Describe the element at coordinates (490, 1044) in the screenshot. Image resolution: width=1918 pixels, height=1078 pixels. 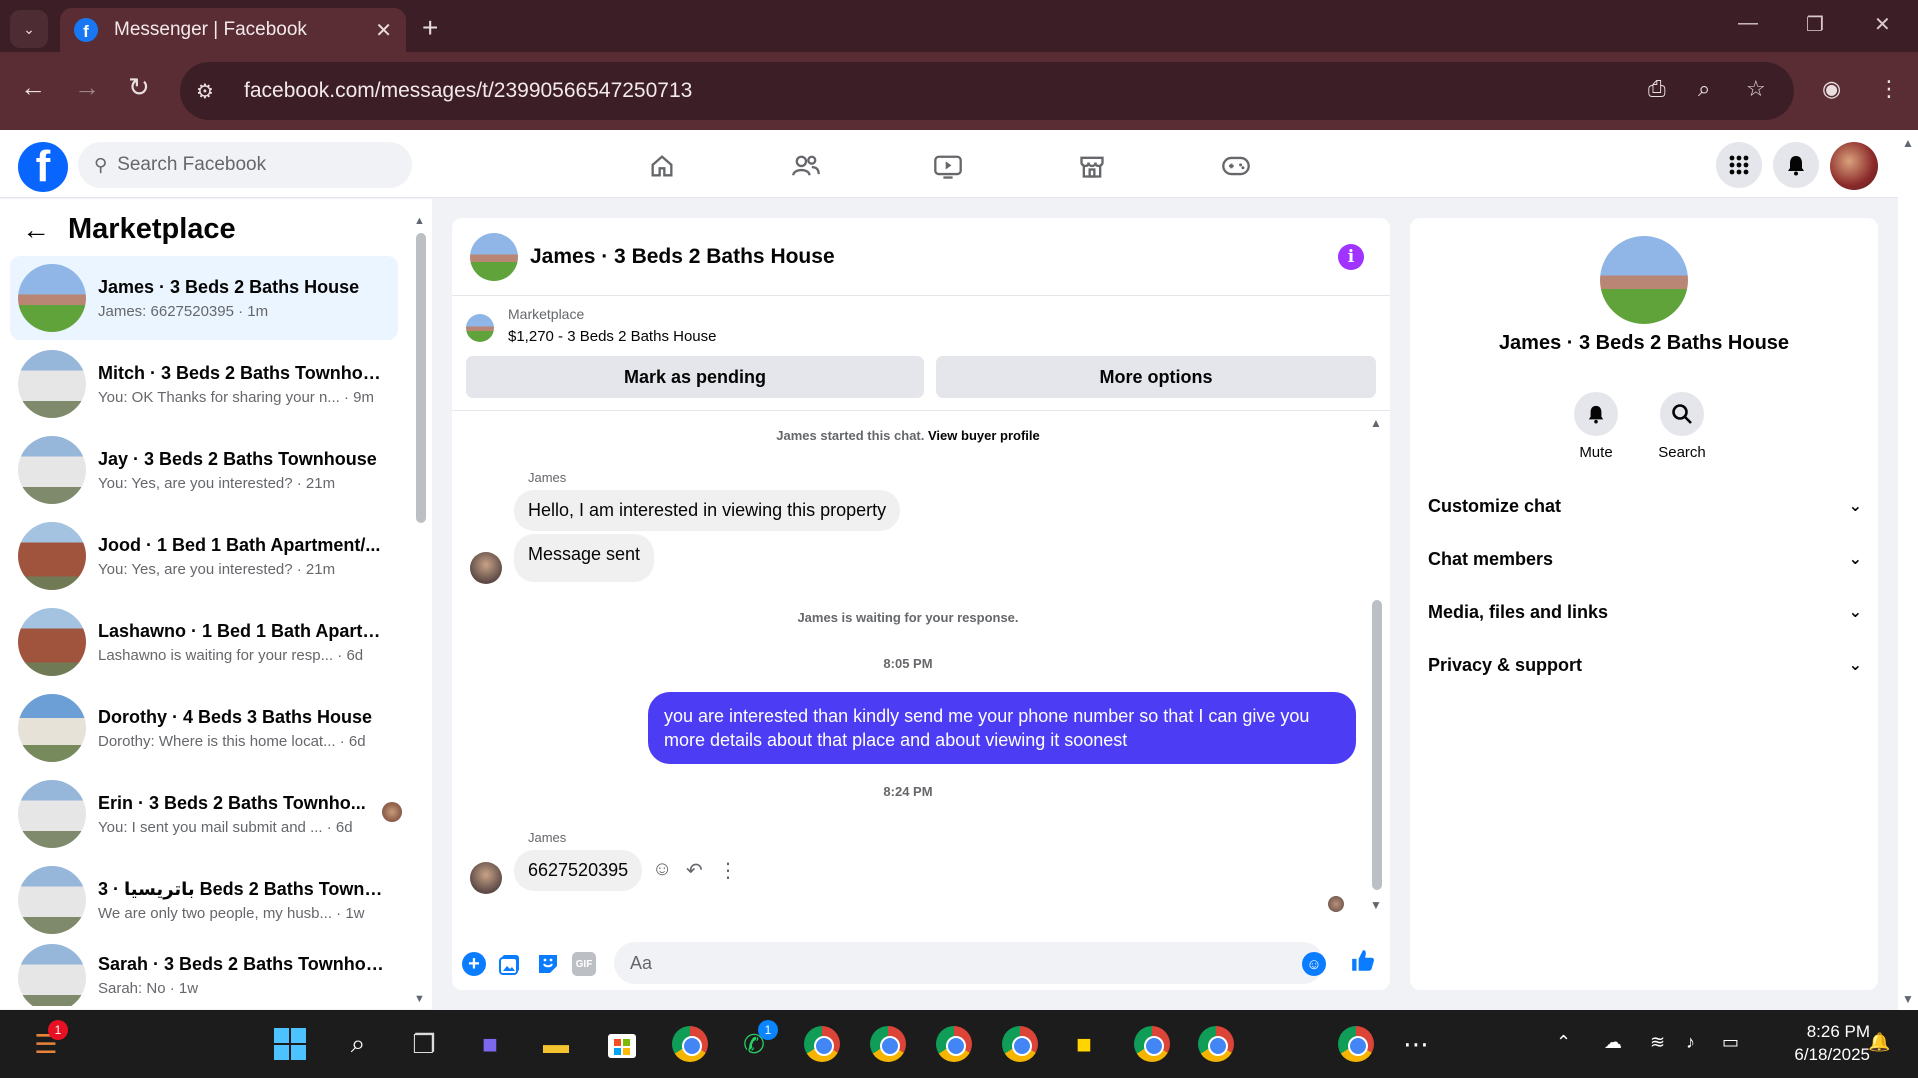
I see `teams-meet-icon: ■` at that location.